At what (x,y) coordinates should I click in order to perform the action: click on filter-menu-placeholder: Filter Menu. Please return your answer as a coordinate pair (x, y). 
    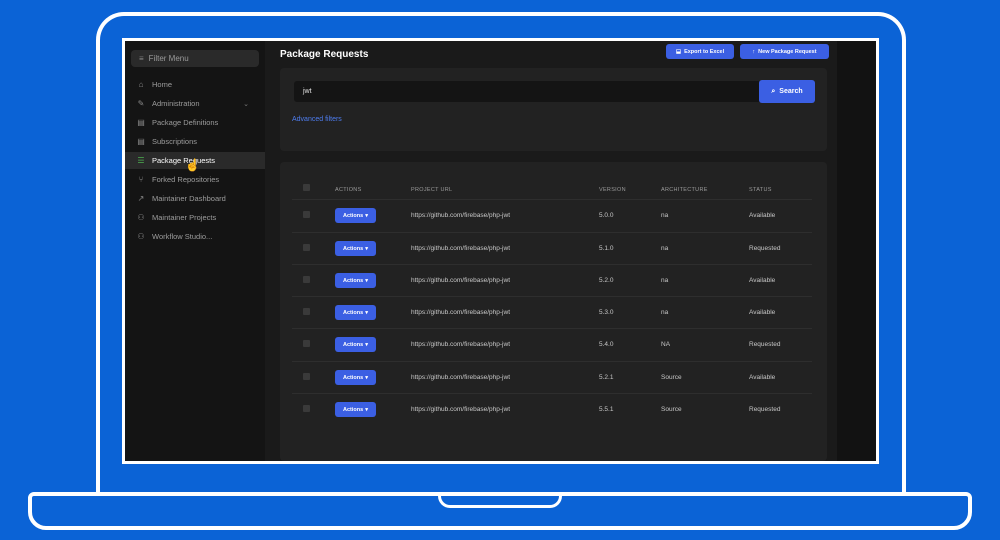
    Looking at the image, I should click on (168, 58).